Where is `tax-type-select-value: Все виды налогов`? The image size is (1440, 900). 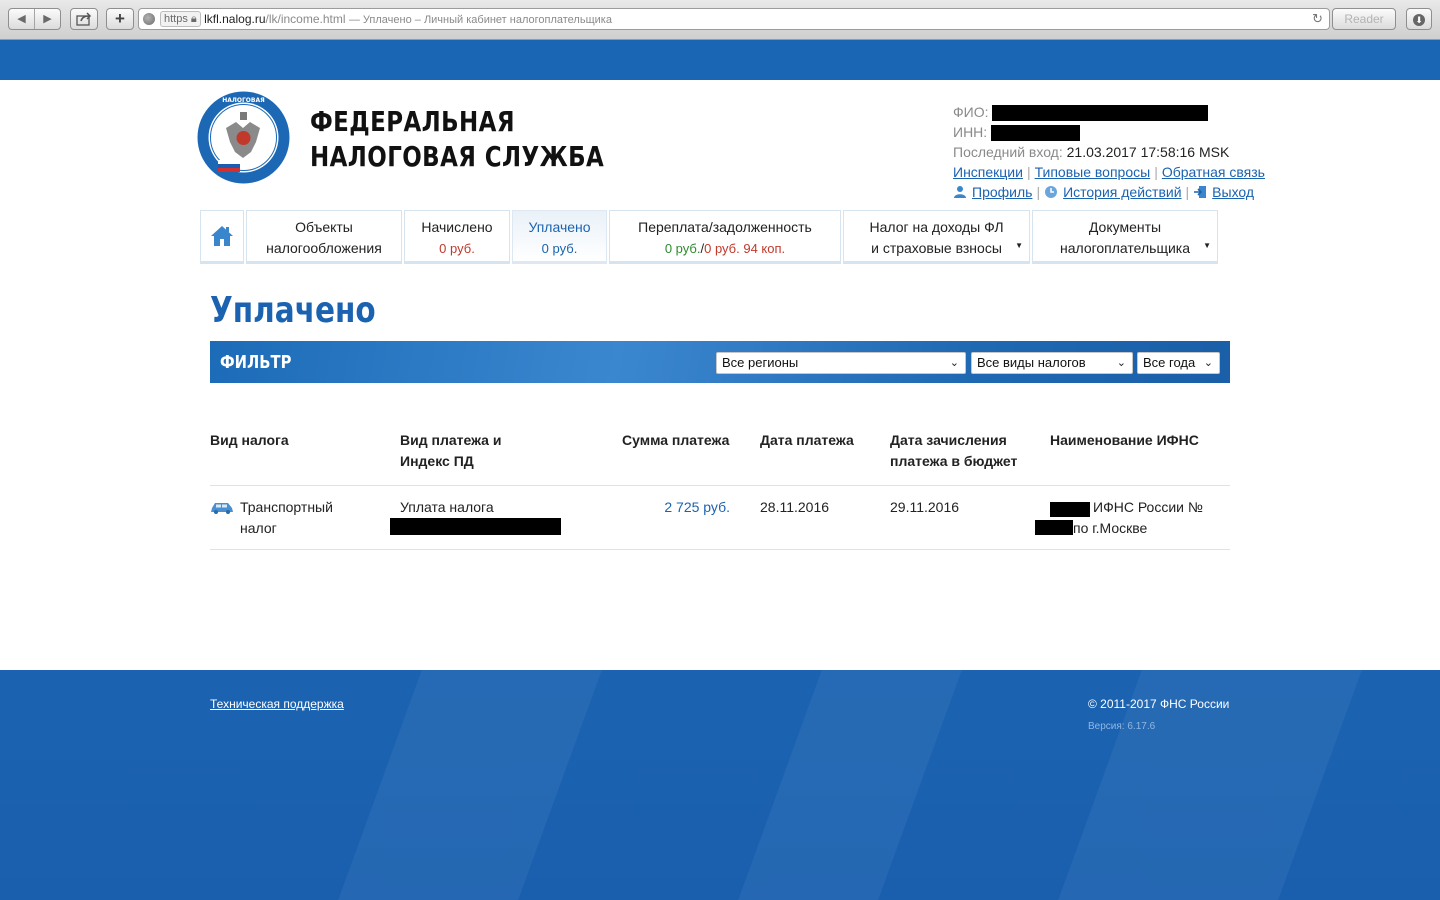
tax-type-select-value: Все виды налогов is located at coordinates (1031, 362).